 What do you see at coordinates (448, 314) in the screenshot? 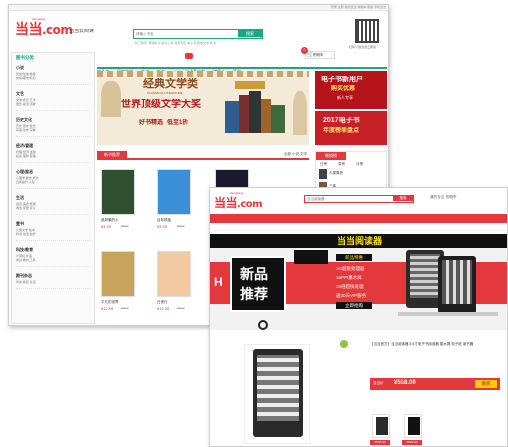
I see `hero-shelf` at bounding box center [448, 314].